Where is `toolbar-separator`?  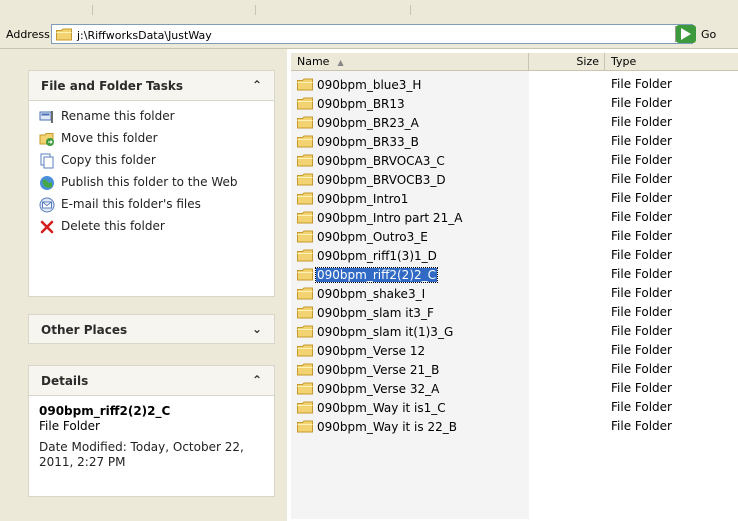
toolbar-separator is located at coordinates (255, 10).